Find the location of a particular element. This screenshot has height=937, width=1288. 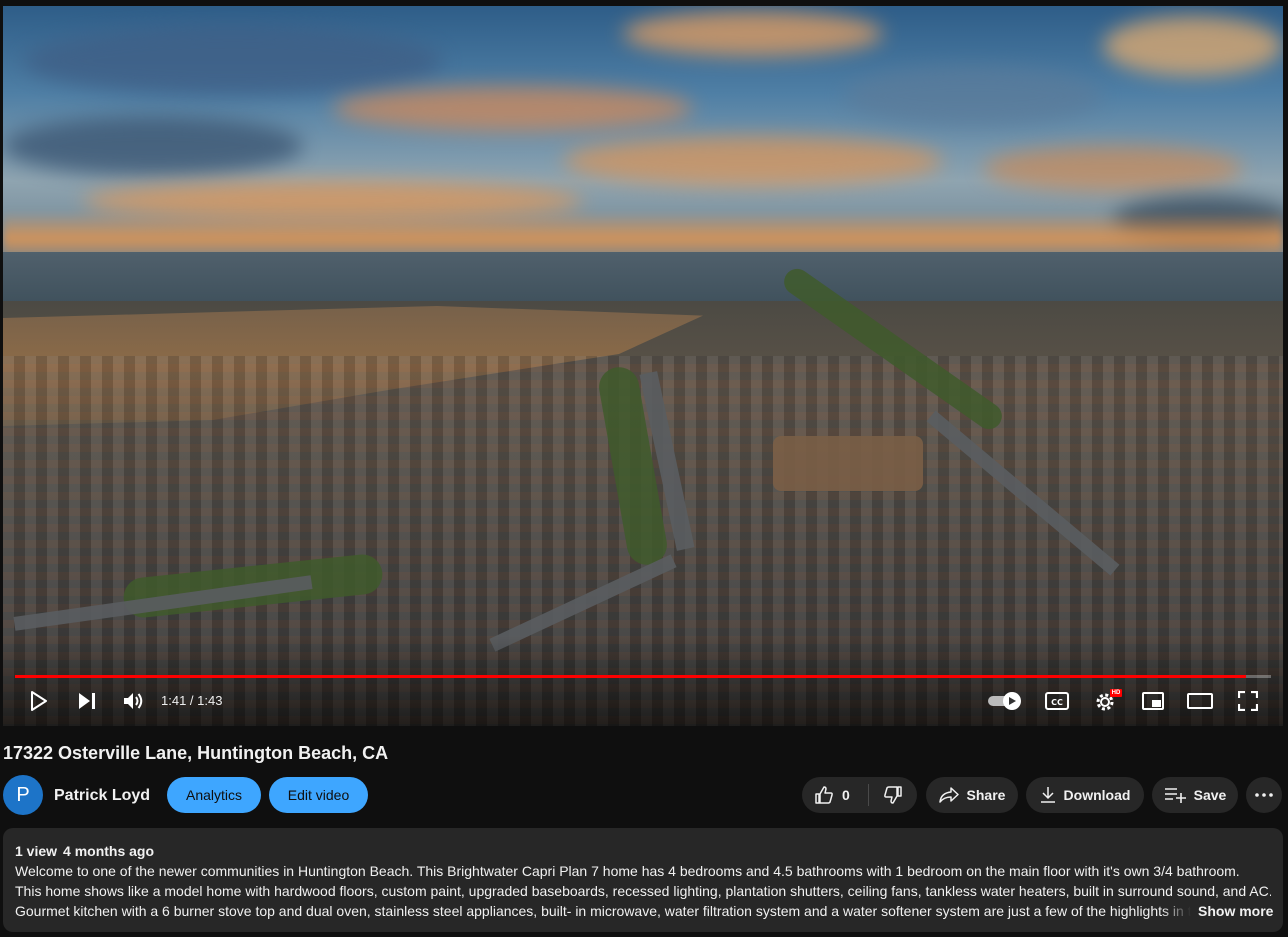

volume-icon is located at coordinates (133, 701).